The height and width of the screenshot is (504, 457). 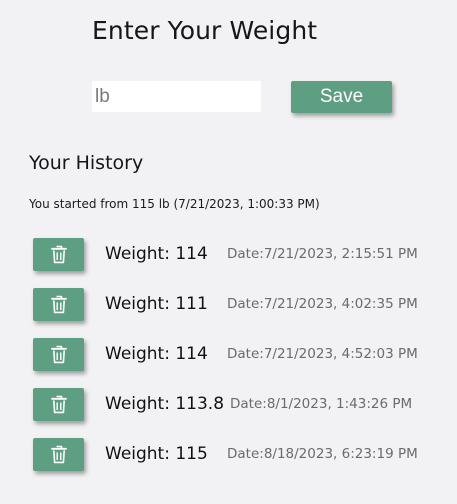 I want to click on save-button: Save, so click(x=341, y=97).